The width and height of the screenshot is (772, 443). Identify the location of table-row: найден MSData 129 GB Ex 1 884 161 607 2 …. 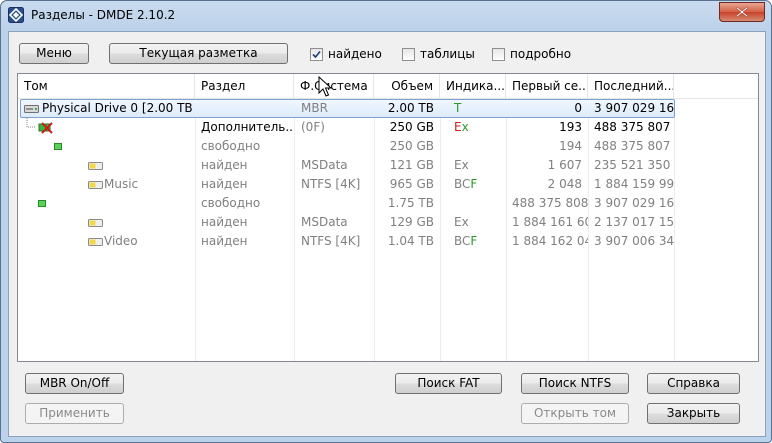
(388, 222).